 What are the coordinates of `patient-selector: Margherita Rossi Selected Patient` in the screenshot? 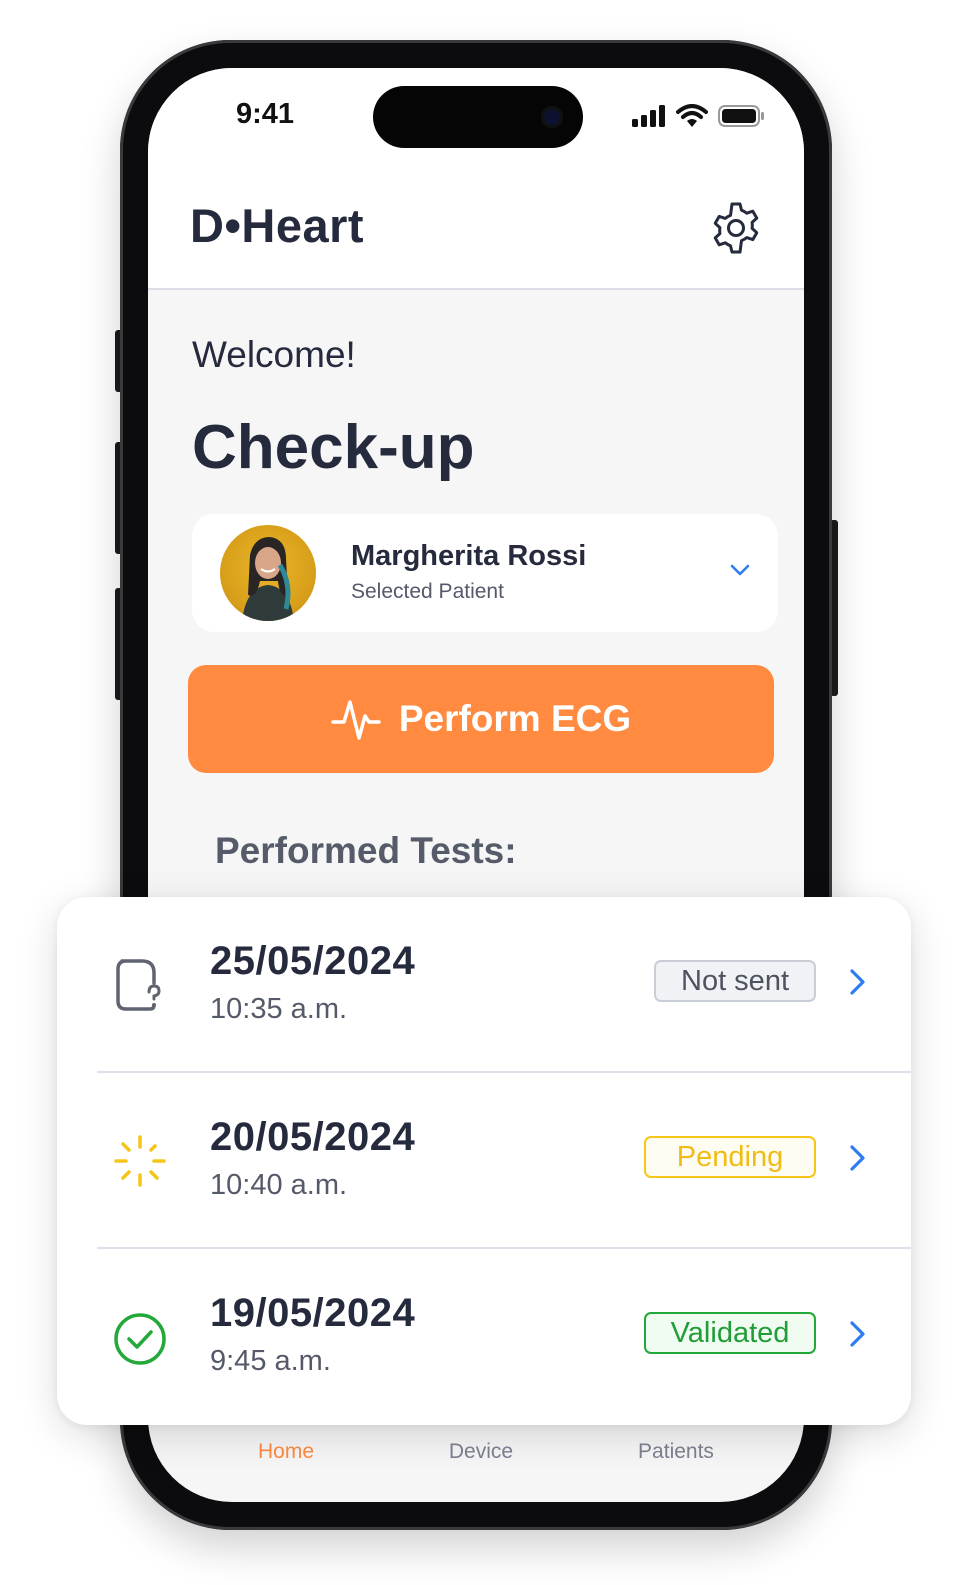 It's located at (485, 573).